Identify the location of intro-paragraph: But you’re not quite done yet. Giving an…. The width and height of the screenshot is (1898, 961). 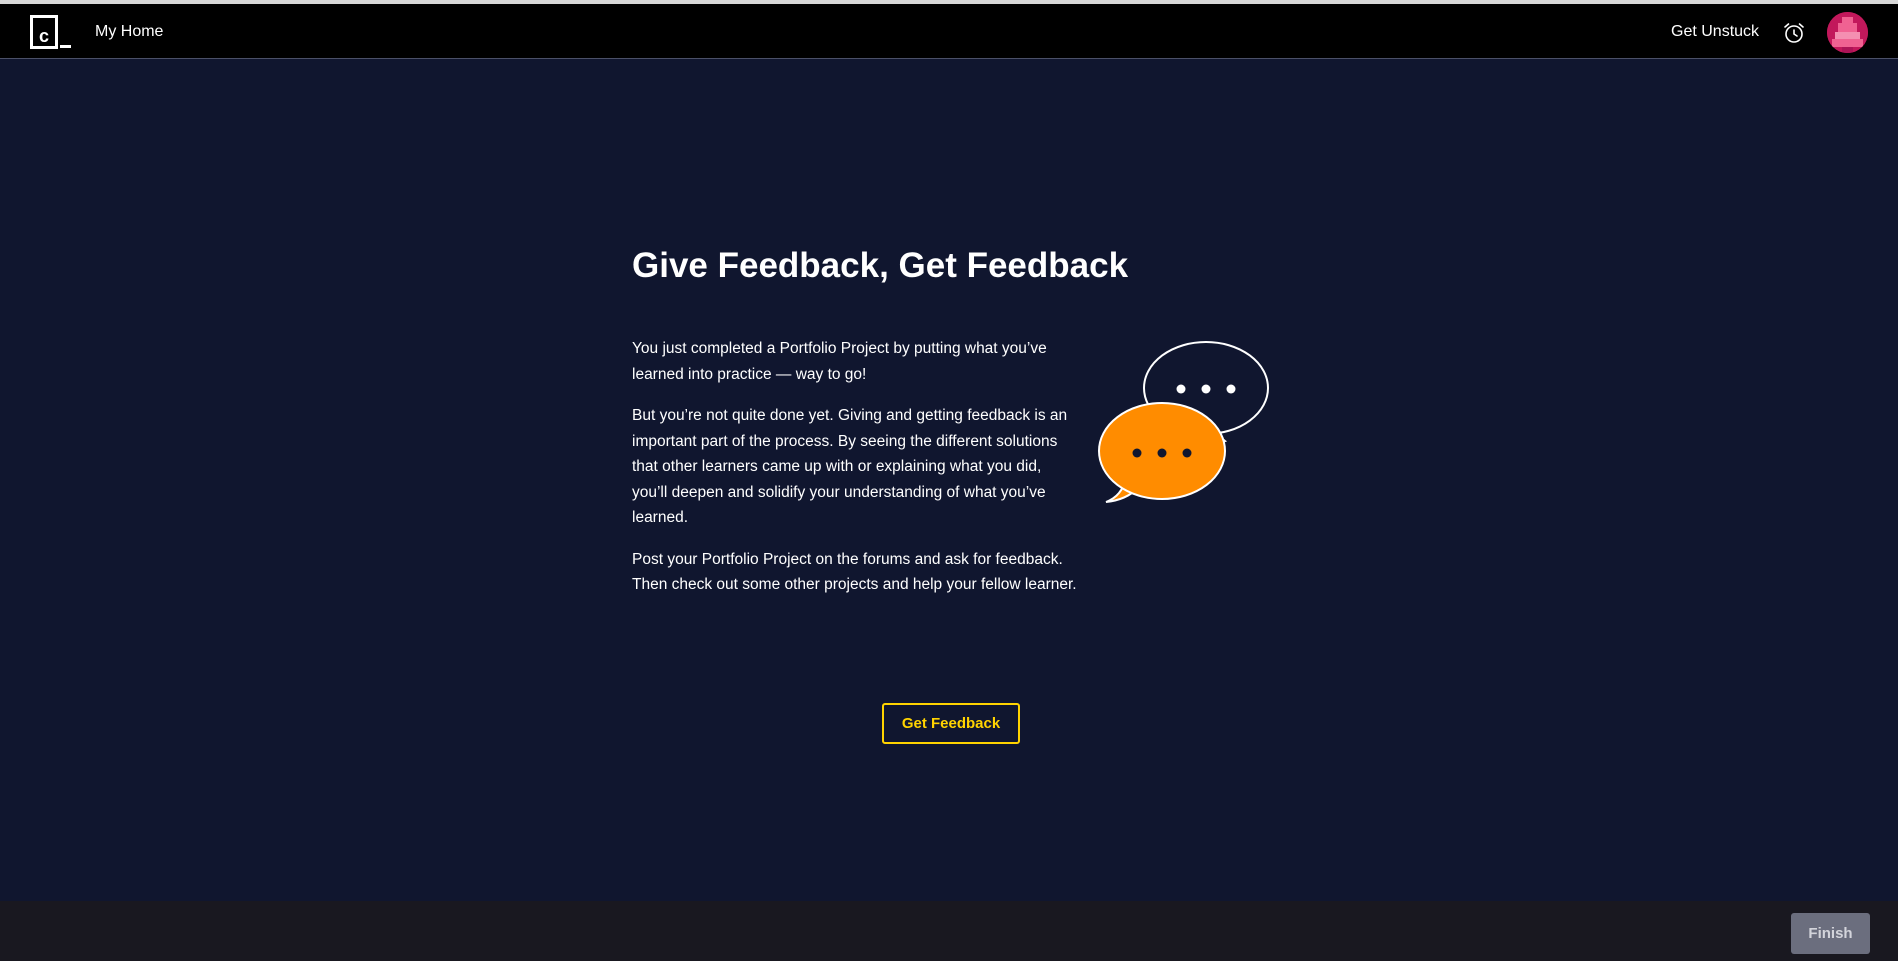
(850, 466).